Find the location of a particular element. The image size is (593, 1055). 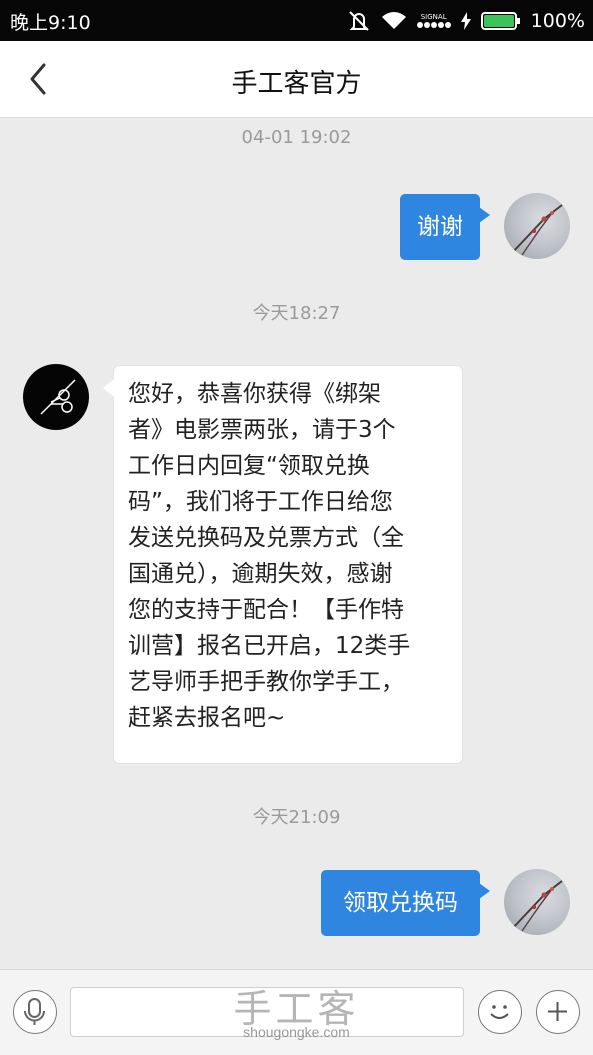

input-bar is located at coordinates (296, 1012).